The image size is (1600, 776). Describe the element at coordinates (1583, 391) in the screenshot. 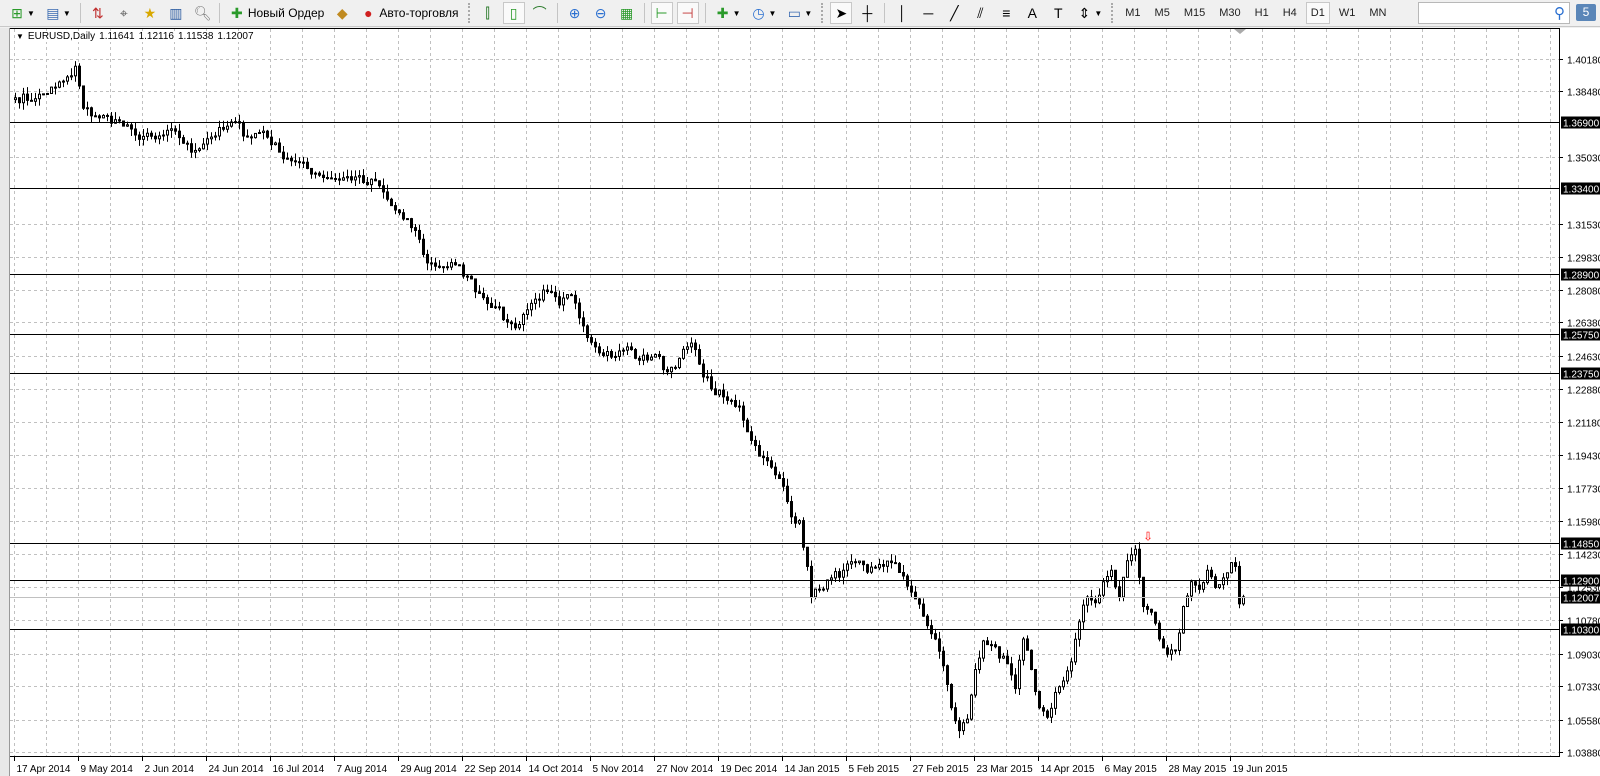

I see `price-tick-label: 1.22880` at that location.